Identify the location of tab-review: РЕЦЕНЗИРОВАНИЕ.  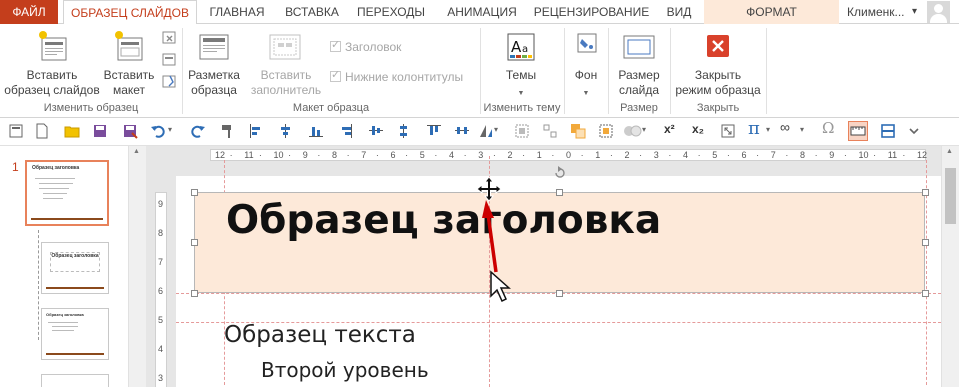
(591, 12).